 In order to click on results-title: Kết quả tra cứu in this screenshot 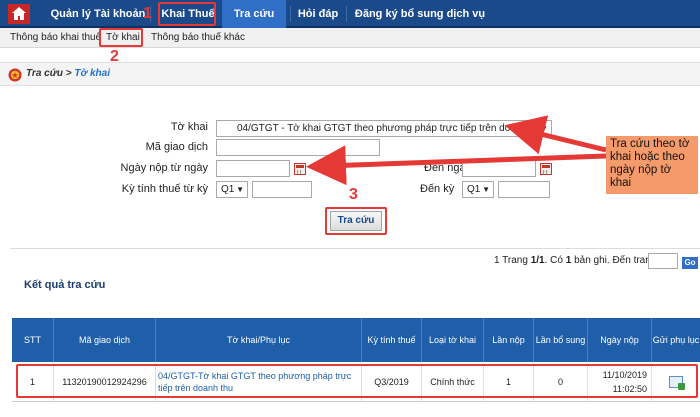, I will do `click(65, 285)`.